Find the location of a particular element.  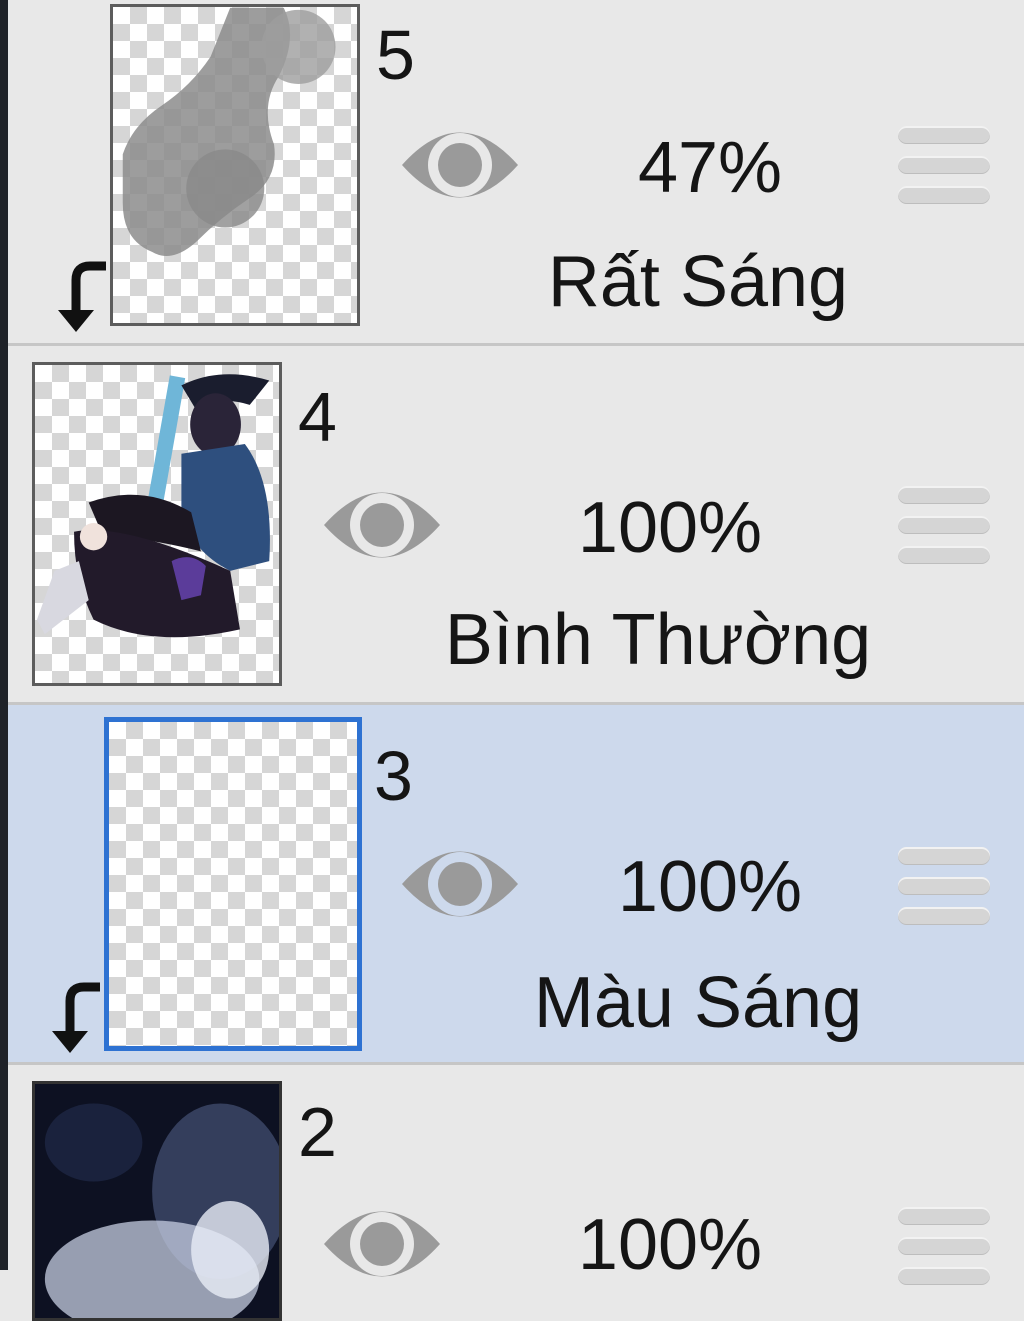

layer-number: 5 is located at coordinates (395, 55).